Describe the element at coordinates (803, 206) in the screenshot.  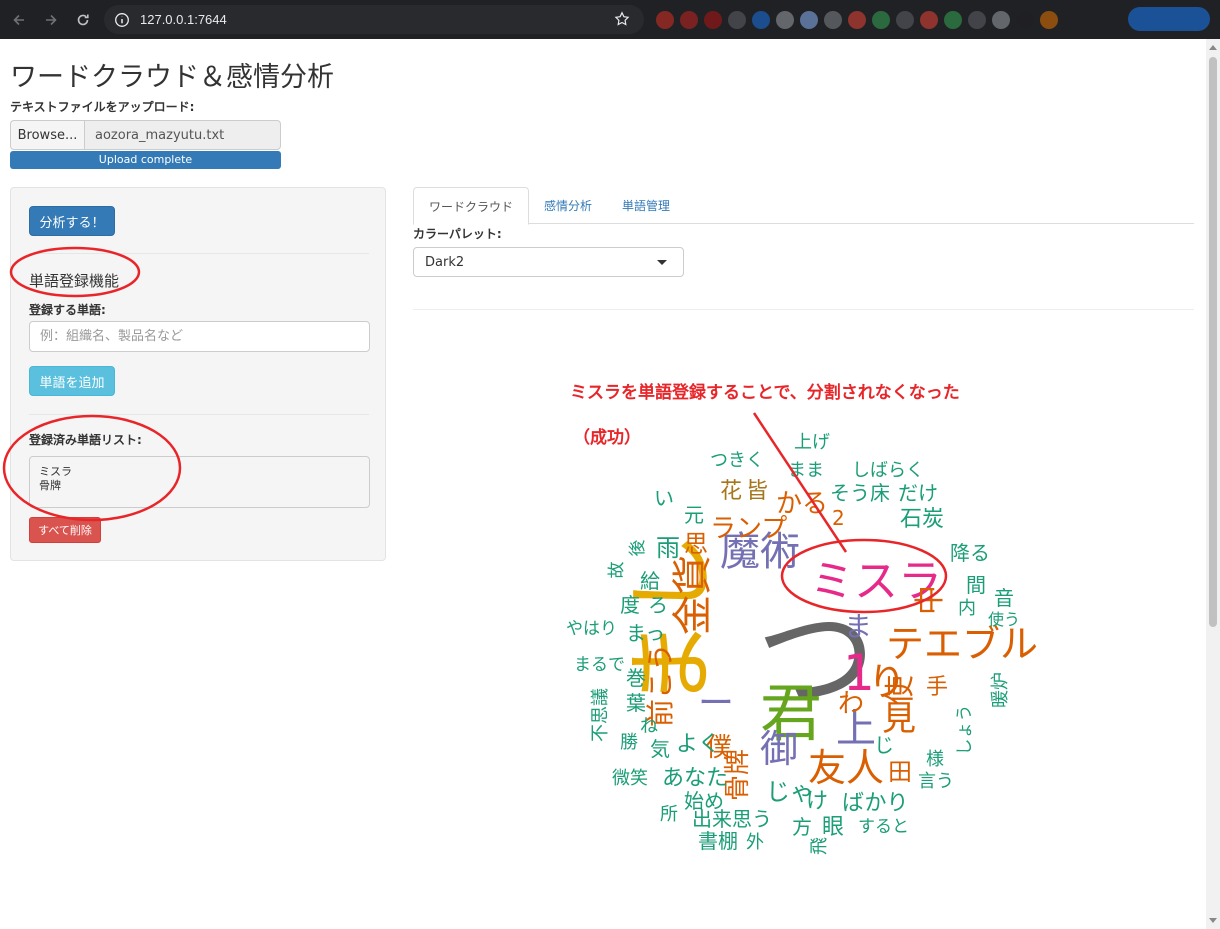
I see `tab-bar: ワードクラウド 感情分析 単語管理` at that location.